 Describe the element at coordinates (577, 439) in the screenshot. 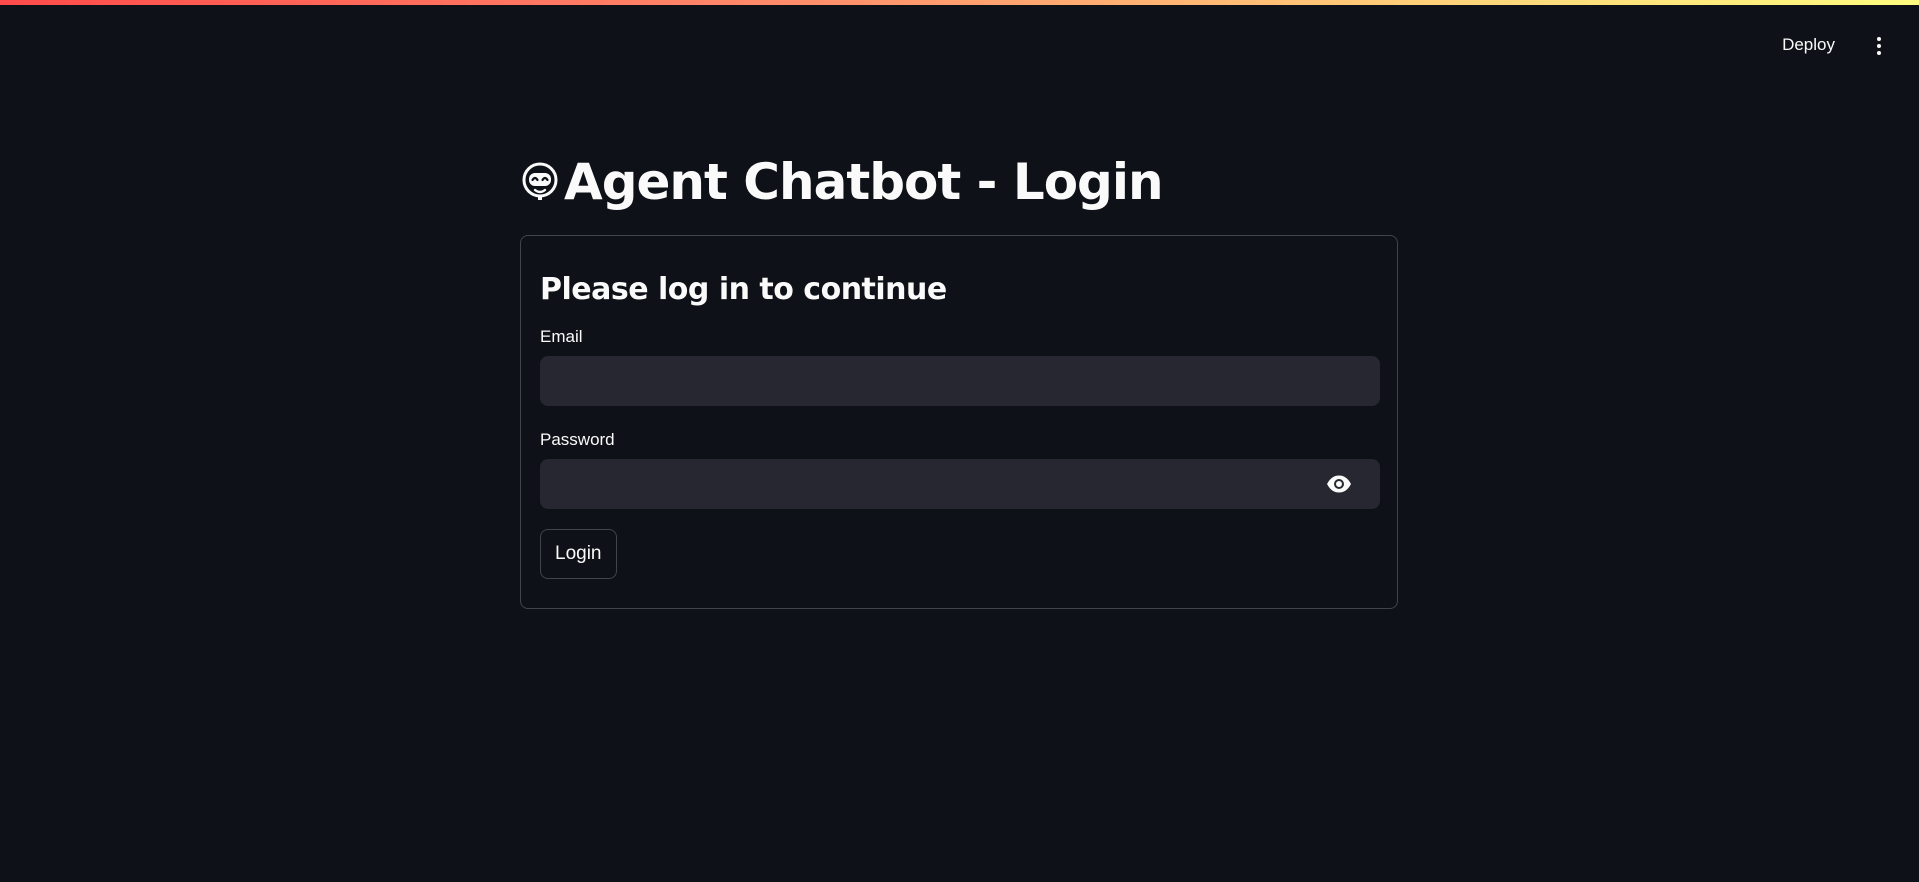

I see `password-label: Password` at that location.